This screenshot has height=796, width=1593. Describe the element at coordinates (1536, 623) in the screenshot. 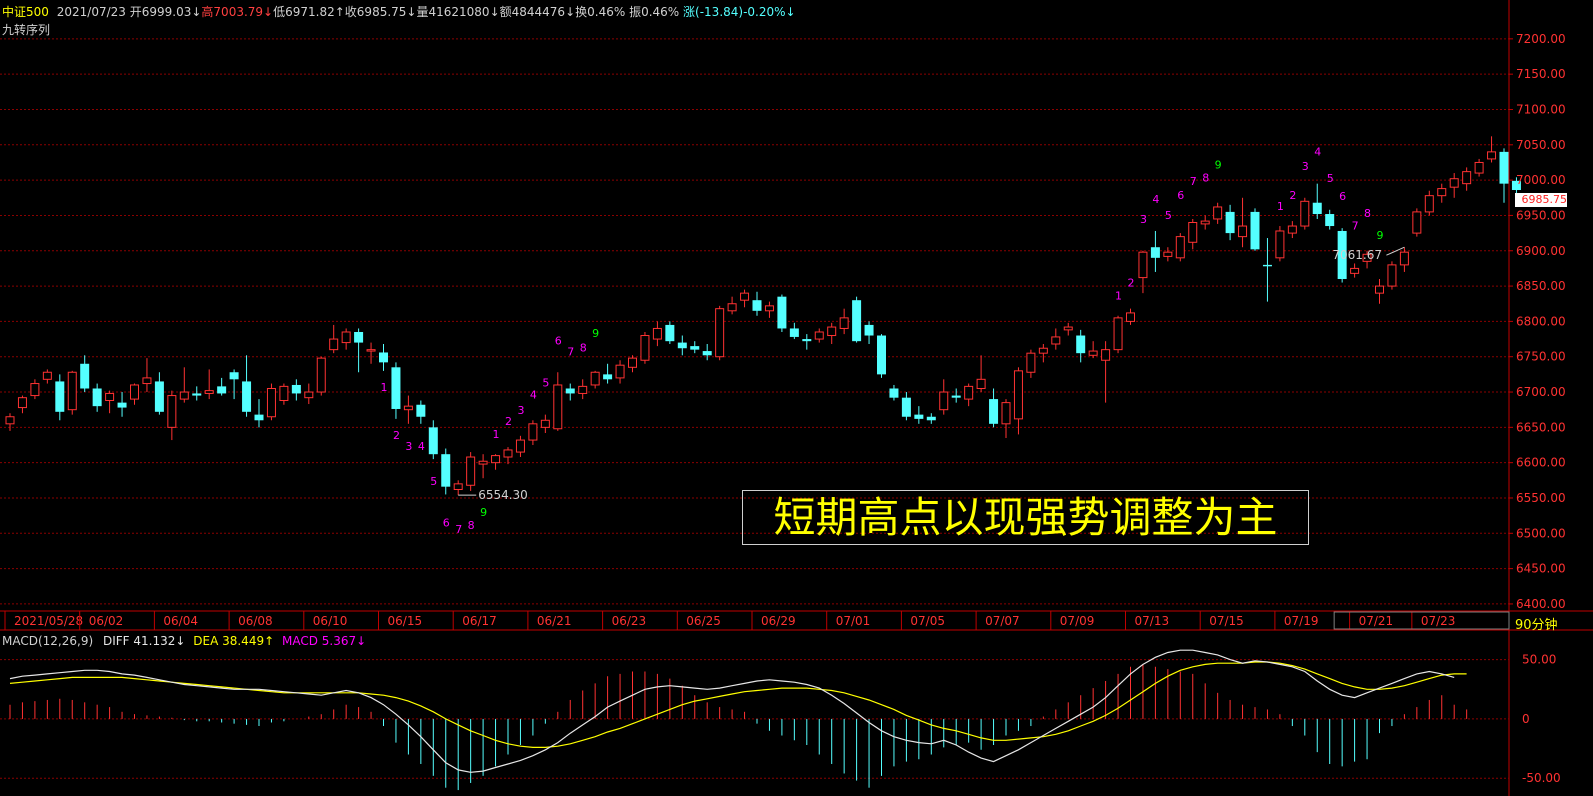

I see `period-label: 90分钟` at that location.